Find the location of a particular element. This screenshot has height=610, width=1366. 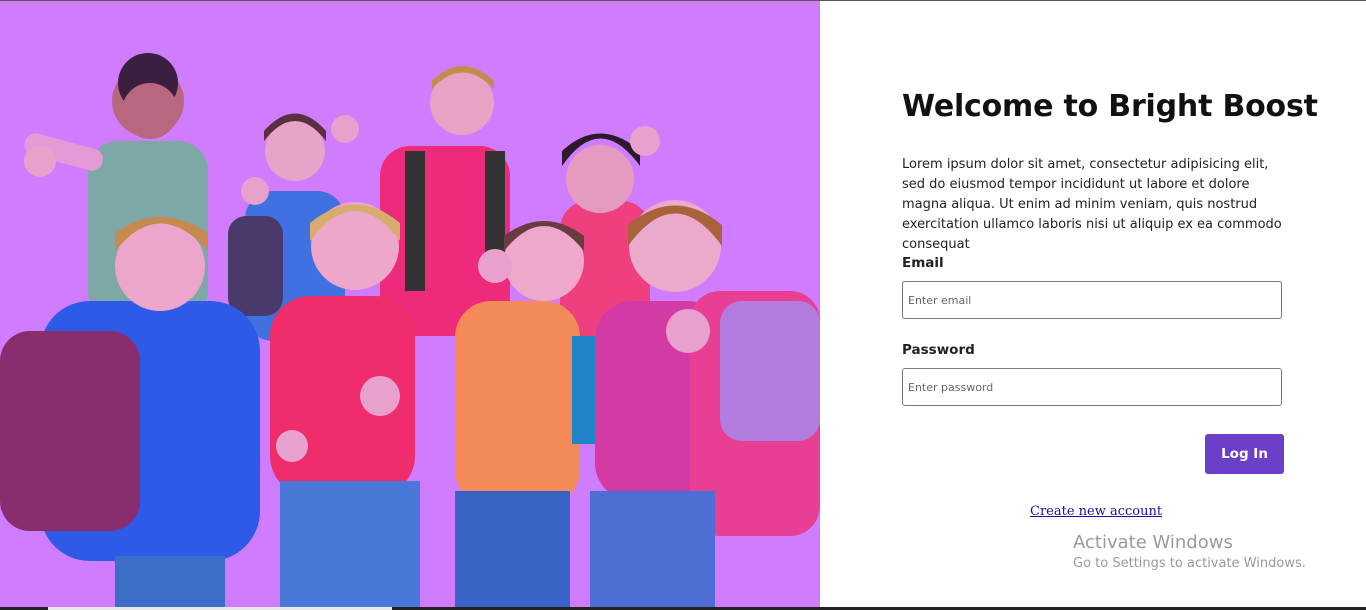

create-account-link: Create new account is located at coordinates (1096, 511).